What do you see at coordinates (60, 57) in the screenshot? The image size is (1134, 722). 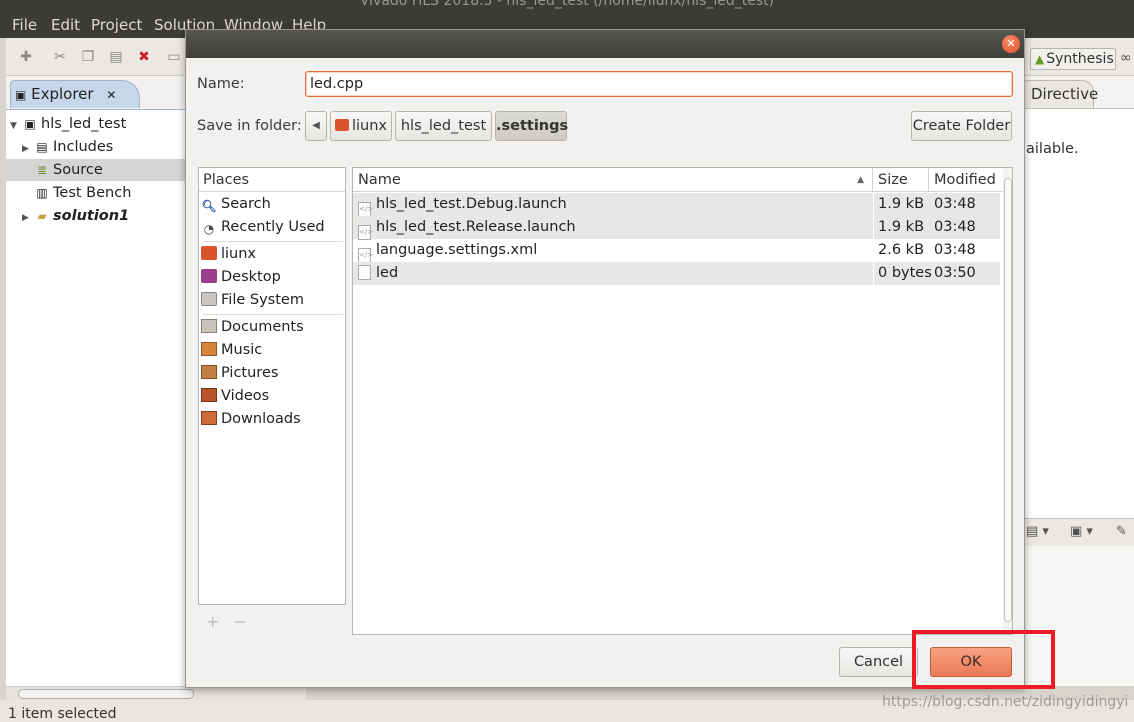 I see `cut-icon: ✂` at bounding box center [60, 57].